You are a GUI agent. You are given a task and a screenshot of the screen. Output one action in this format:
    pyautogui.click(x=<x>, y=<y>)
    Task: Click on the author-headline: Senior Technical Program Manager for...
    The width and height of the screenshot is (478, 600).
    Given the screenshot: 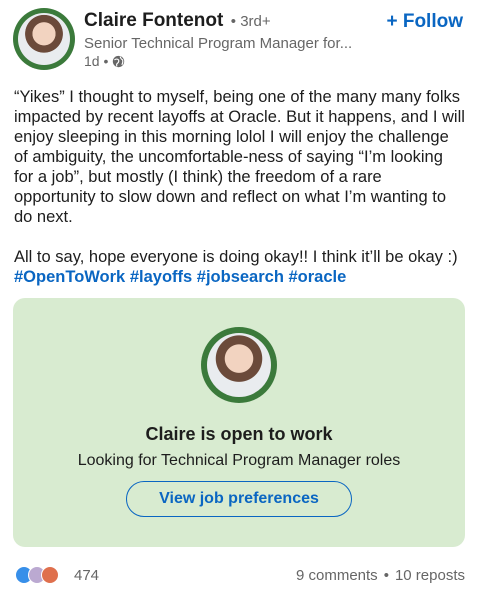 What is the action you would take?
    pyautogui.click(x=218, y=43)
    